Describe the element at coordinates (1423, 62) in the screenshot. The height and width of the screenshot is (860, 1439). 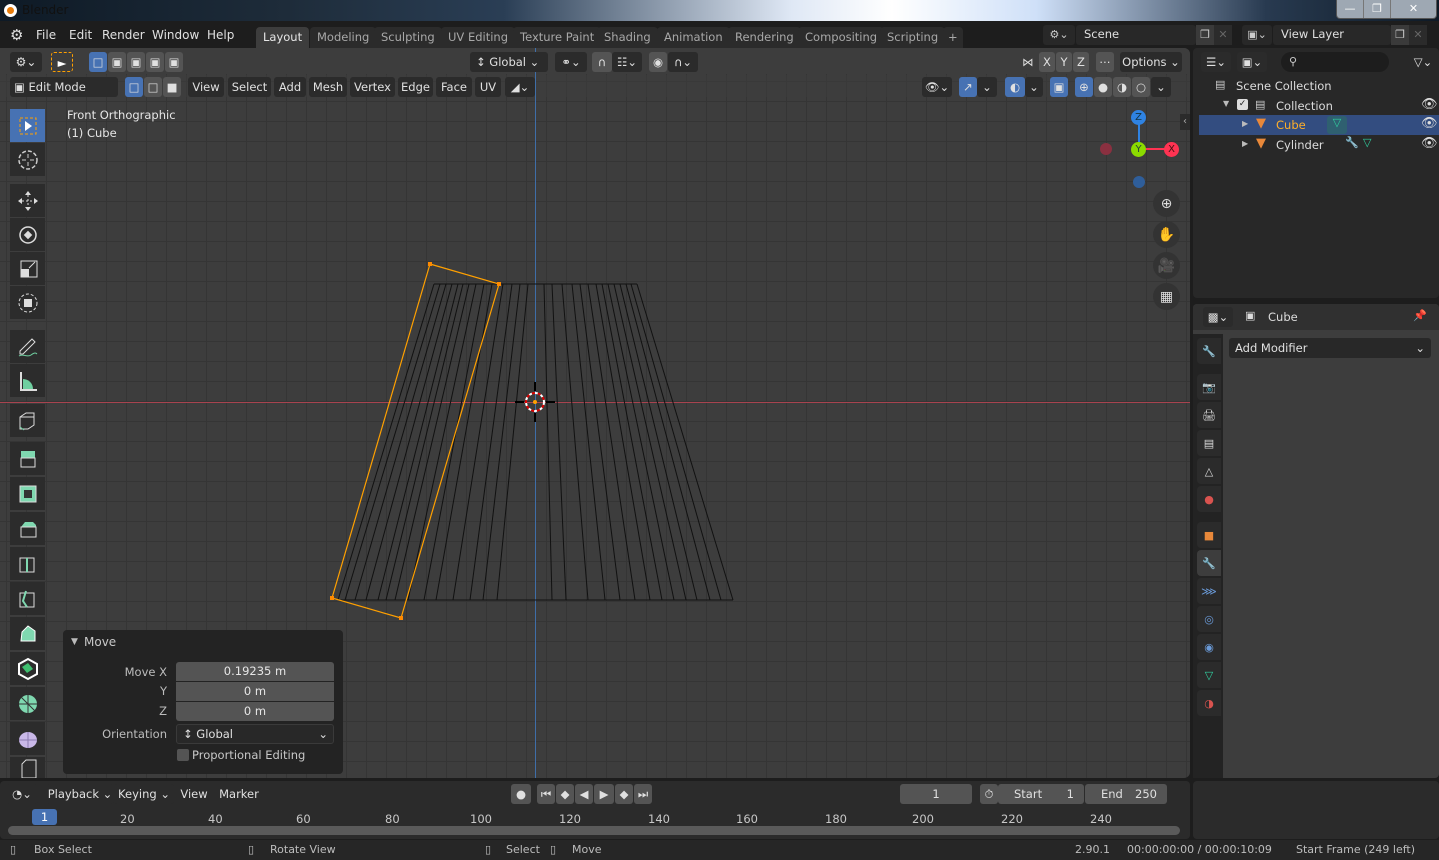
I see `outliner-filter-icon: ▽⌄` at that location.